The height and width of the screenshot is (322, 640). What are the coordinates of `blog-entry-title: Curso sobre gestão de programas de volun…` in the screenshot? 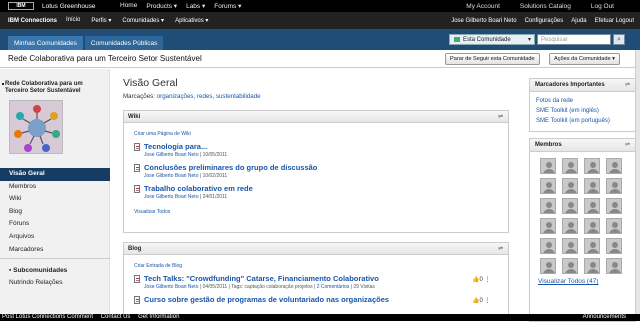 It's located at (326, 299).